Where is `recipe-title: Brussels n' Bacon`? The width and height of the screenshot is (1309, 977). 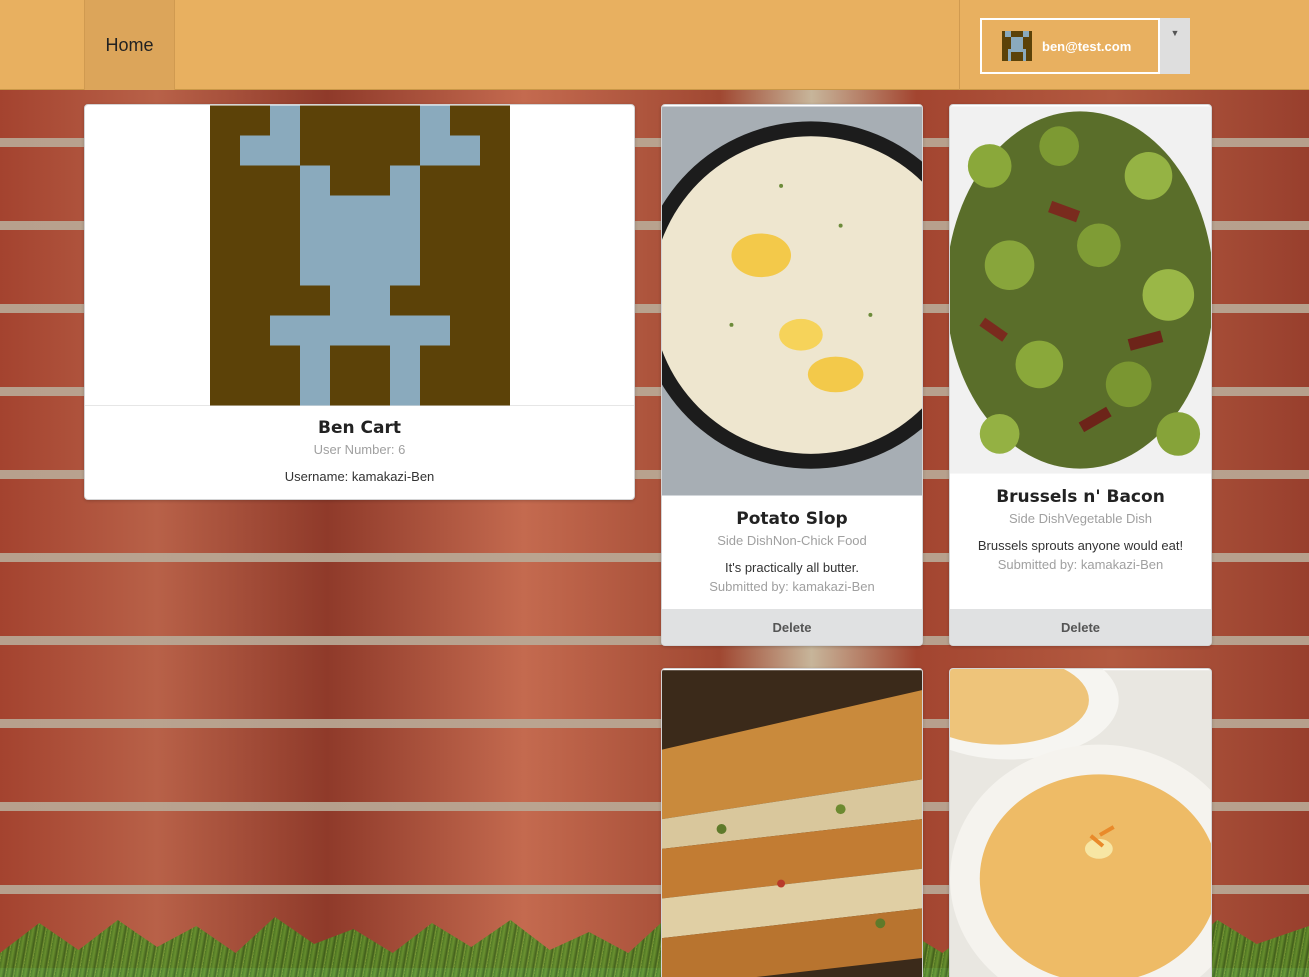 recipe-title: Brussels n' Bacon is located at coordinates (1080, 497).